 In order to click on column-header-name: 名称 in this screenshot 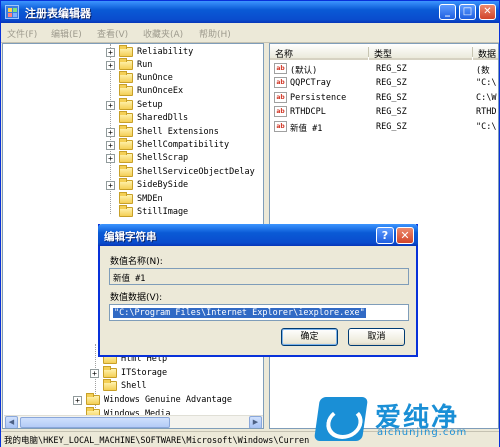, I will do `click(319, 52)`.